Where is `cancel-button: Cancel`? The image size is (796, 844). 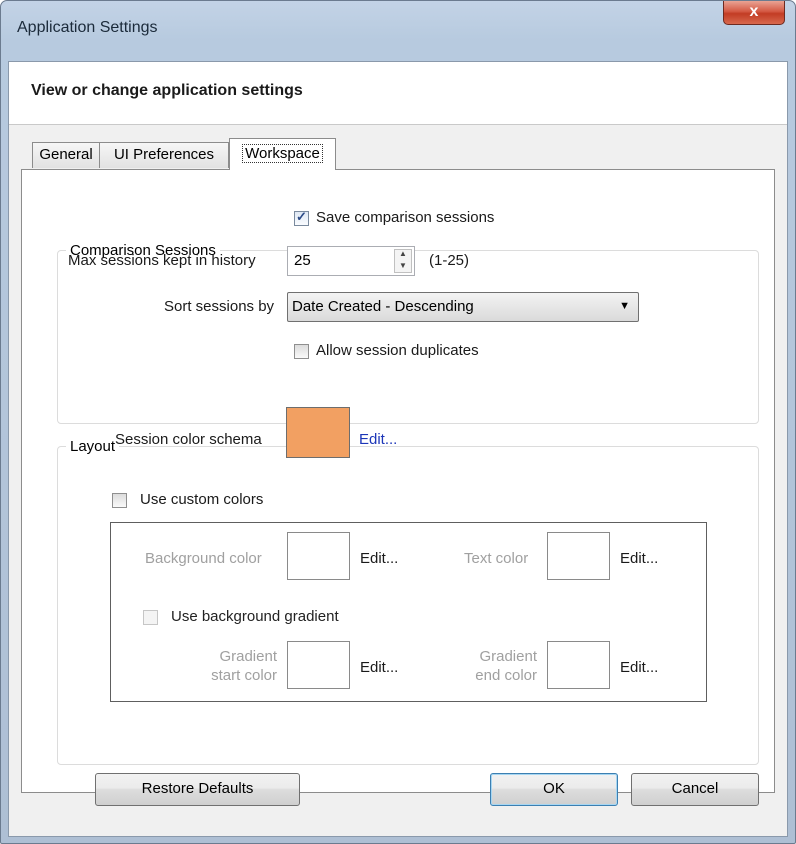 cancel-button: Cancel is located at coordinates (695, 789).